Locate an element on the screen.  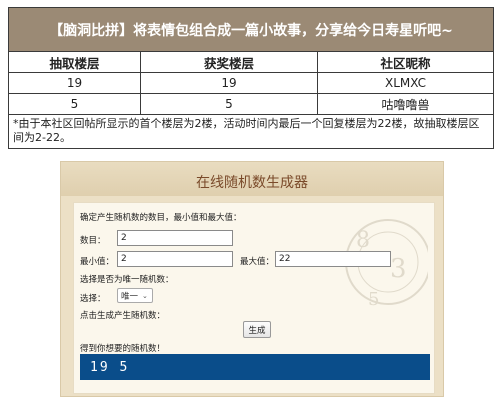
banner-title: 【脑洞比拼】将表情包组合成一篇小故事，分享给今日寿星听吧~ is located at coordinates (251, 30).